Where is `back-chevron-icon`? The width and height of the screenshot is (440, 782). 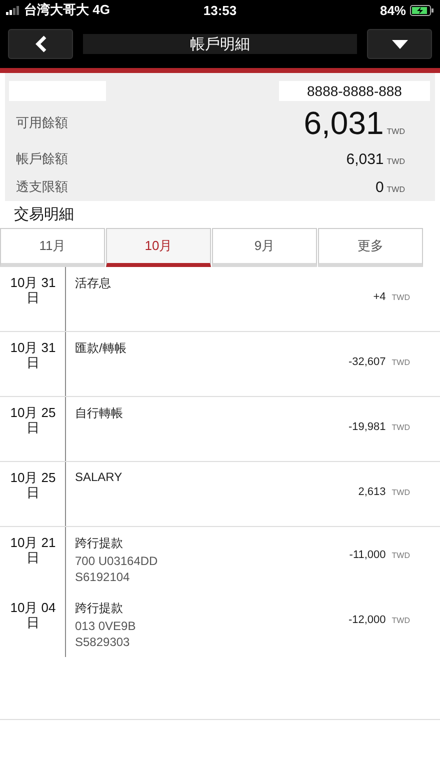 back-chevron-icon is located at coordinates (41, 44).